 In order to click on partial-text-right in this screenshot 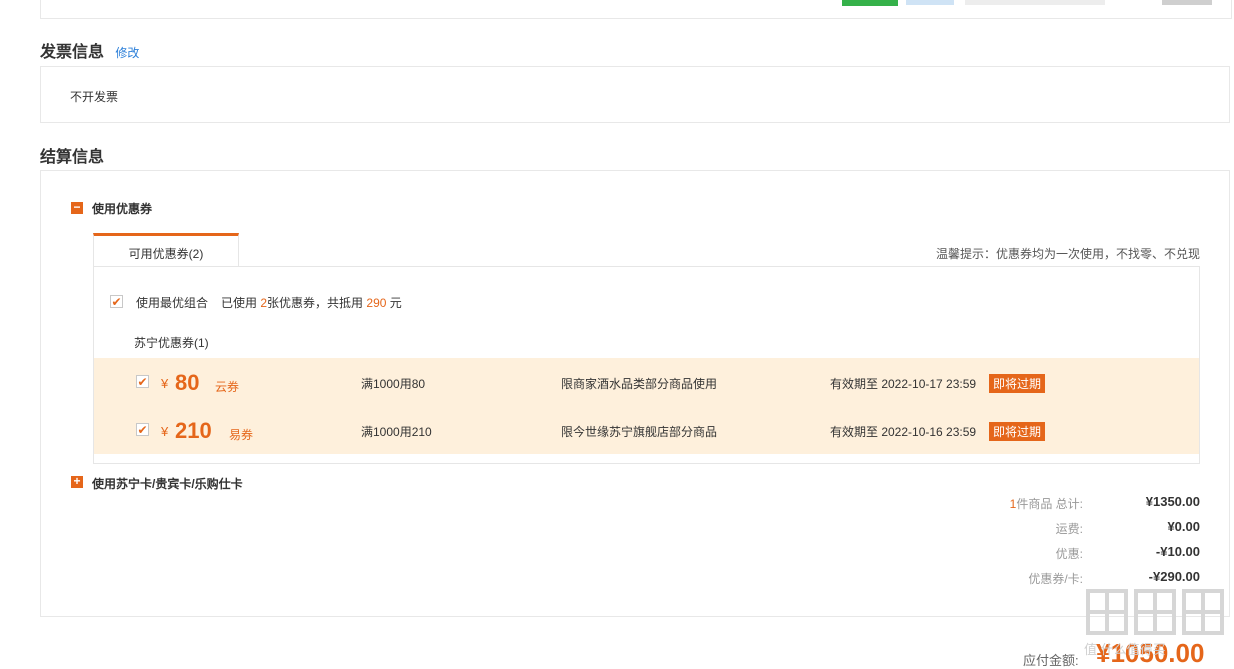, I will do `click(1187, 2)`.